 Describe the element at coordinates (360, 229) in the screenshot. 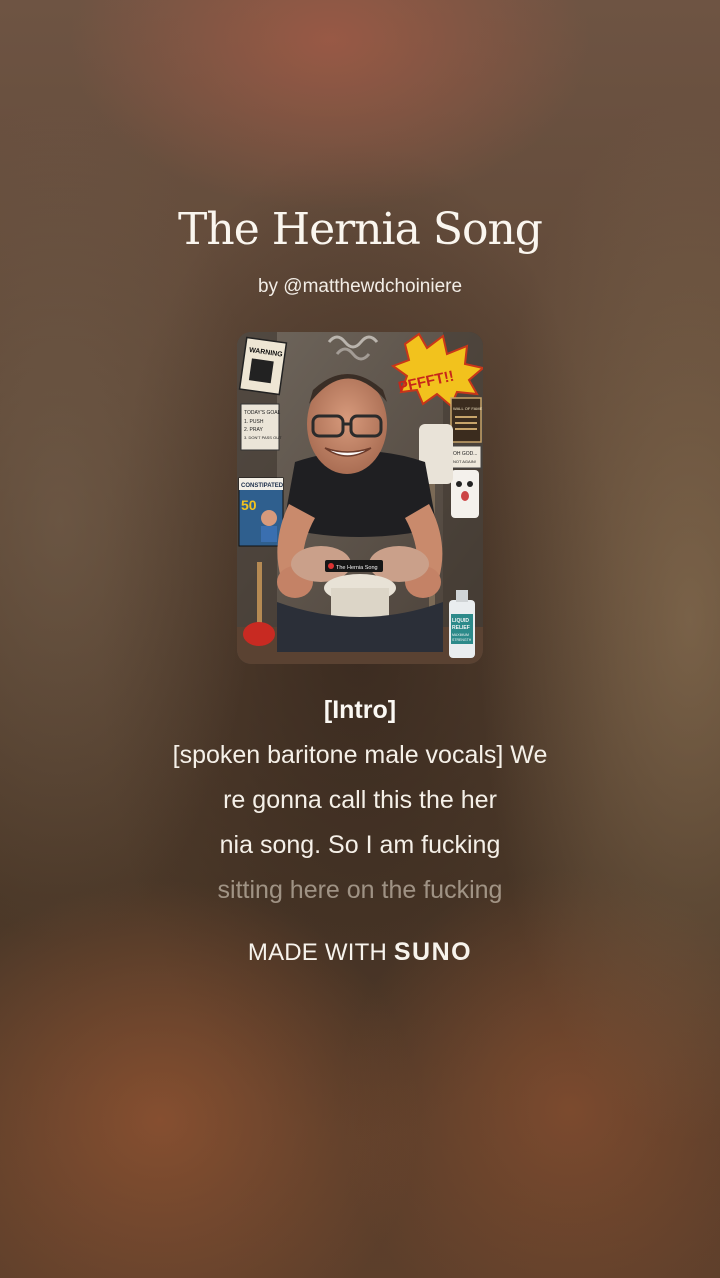

I see `song-title: The Hernia Song` at that location.